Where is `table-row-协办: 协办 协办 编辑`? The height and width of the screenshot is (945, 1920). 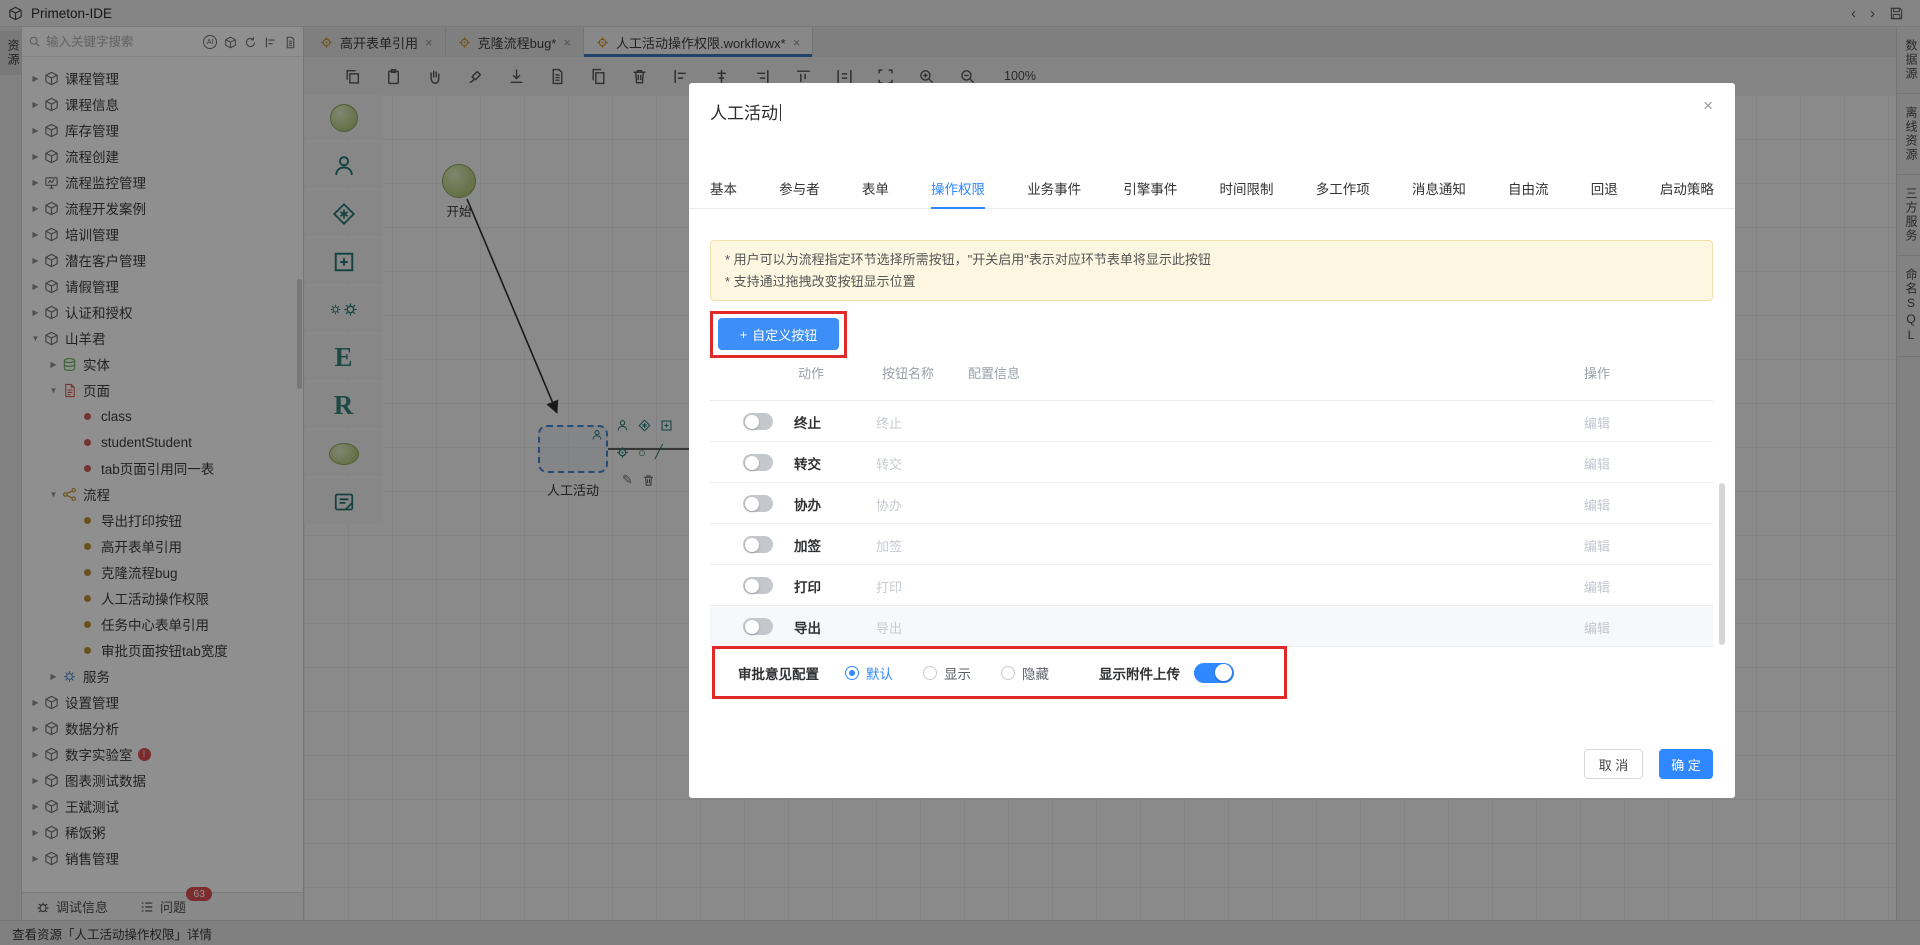 table-row-协办: 协办 协办 编辑 is located at coordinates (1211, 503).